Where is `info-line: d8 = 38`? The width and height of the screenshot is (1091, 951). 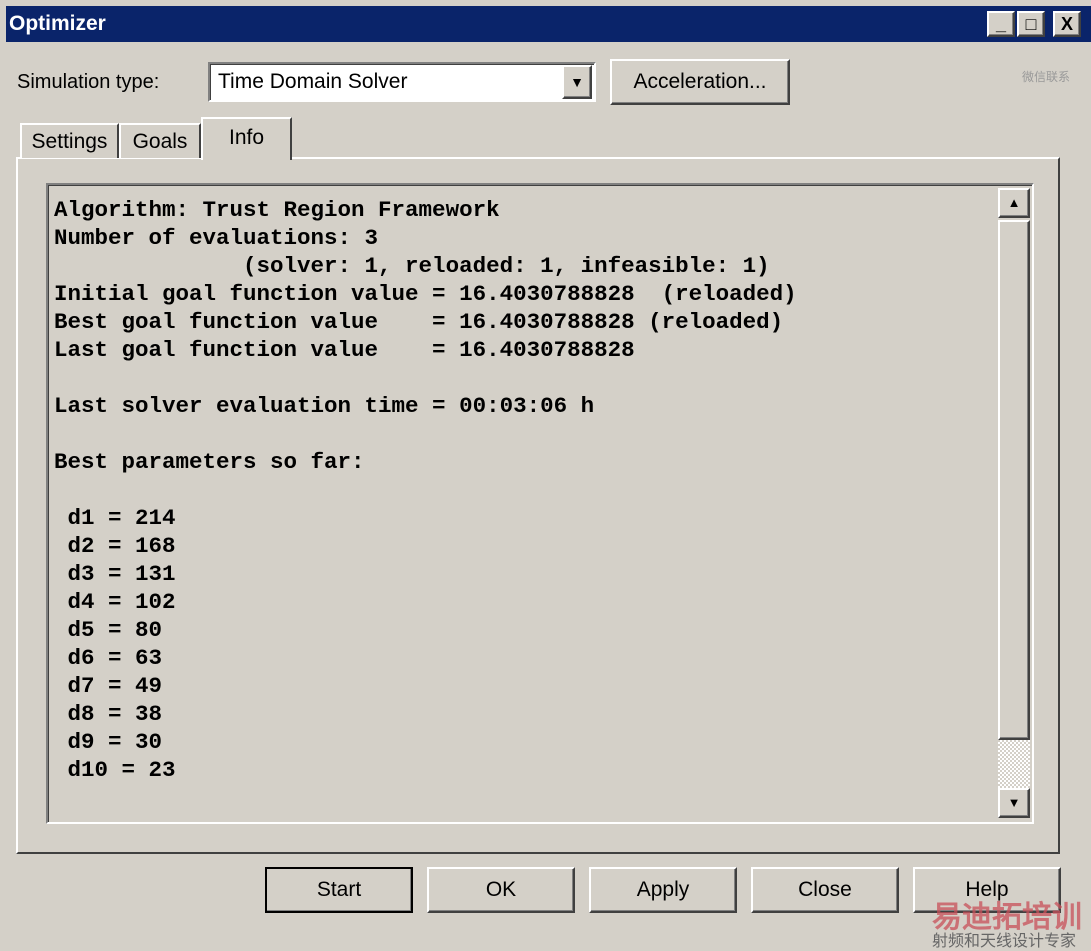 info-line: d8 = 38 is located at coordinates (108, 714).